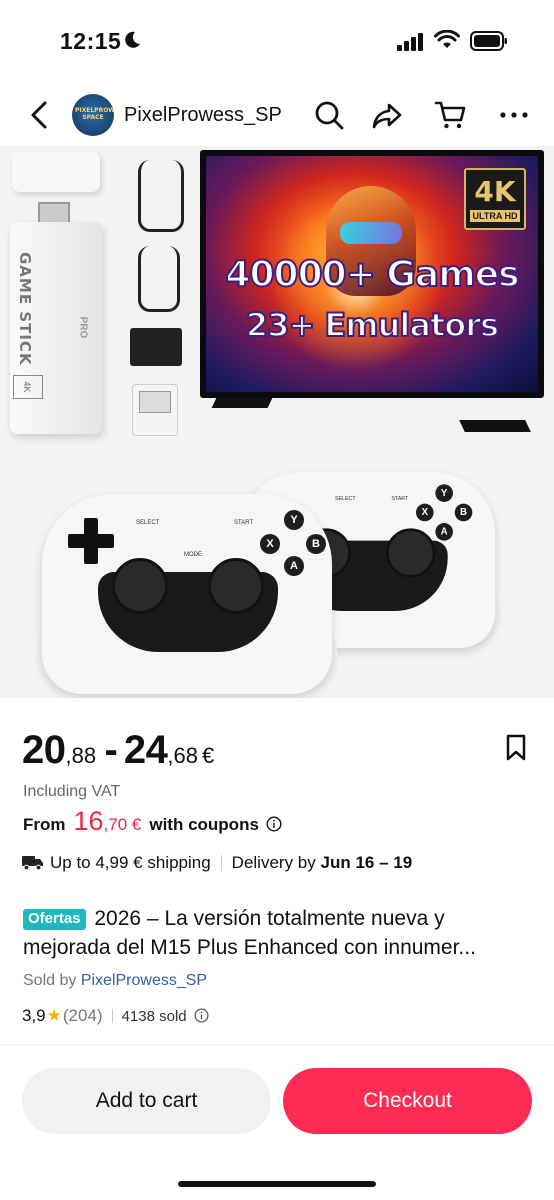  Describe the element at coordinates (451, 115) in the screenshot. I see `cart-icon` at that location.